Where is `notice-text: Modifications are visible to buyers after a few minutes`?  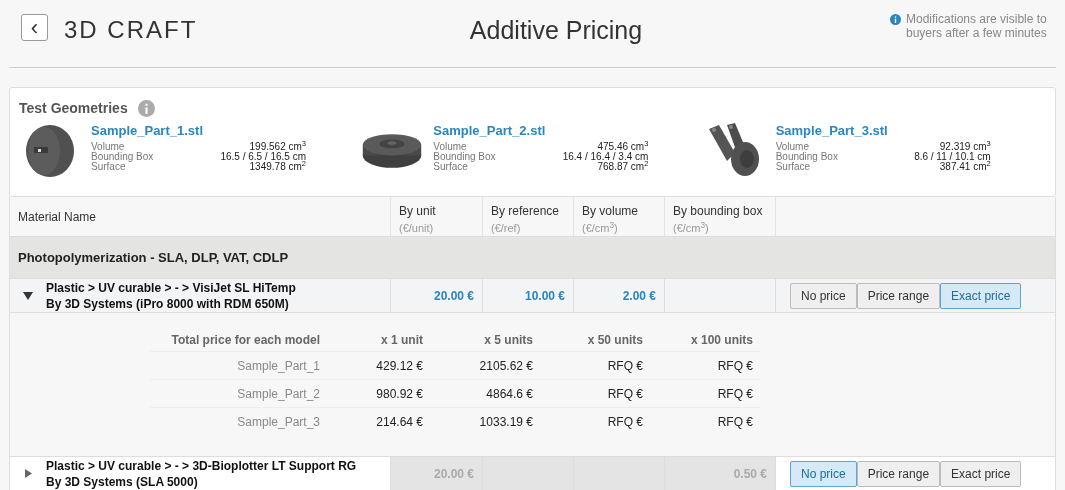
notice-text: Modifications are visible to buyers after a few minutes is located at coordinates (977, 26).